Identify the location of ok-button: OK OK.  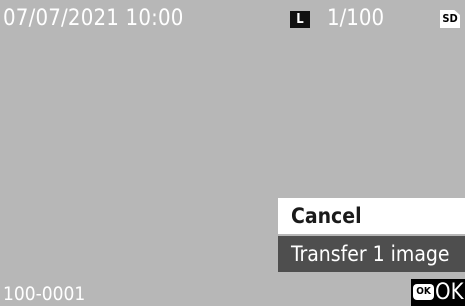
(438, 292).